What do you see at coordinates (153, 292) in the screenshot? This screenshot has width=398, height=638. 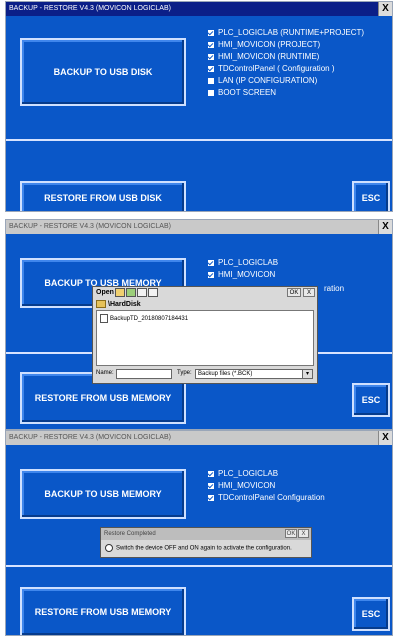 I see `details-view-icon` at bounding box center [153, 292].